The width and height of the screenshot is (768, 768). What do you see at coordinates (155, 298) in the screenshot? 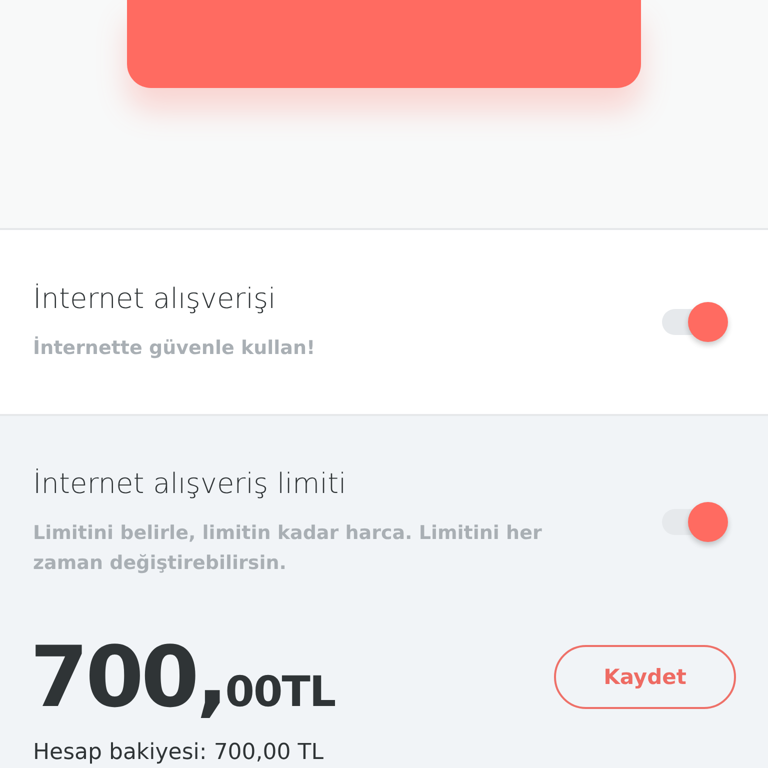
I see `setting-title: İnternet alışverişi` at bounding box center [155, 298].